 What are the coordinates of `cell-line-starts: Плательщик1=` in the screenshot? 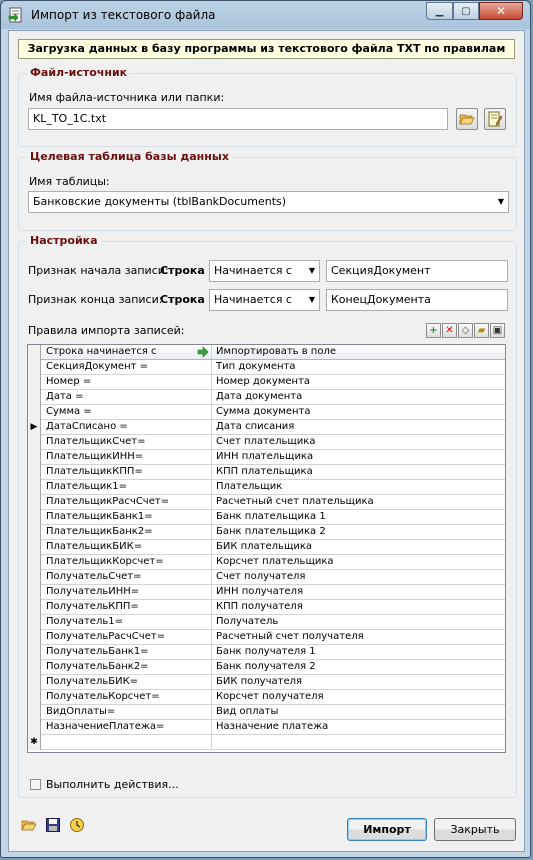 It's located at (127, 487).